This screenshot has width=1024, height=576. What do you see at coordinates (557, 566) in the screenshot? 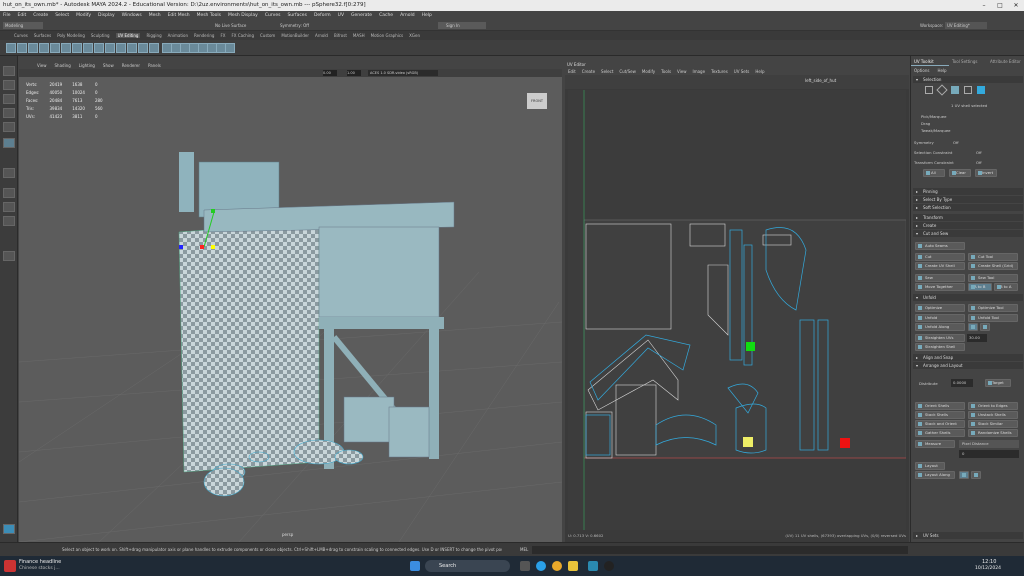
I see `chrome-icon` at bounding box center [557, 566].